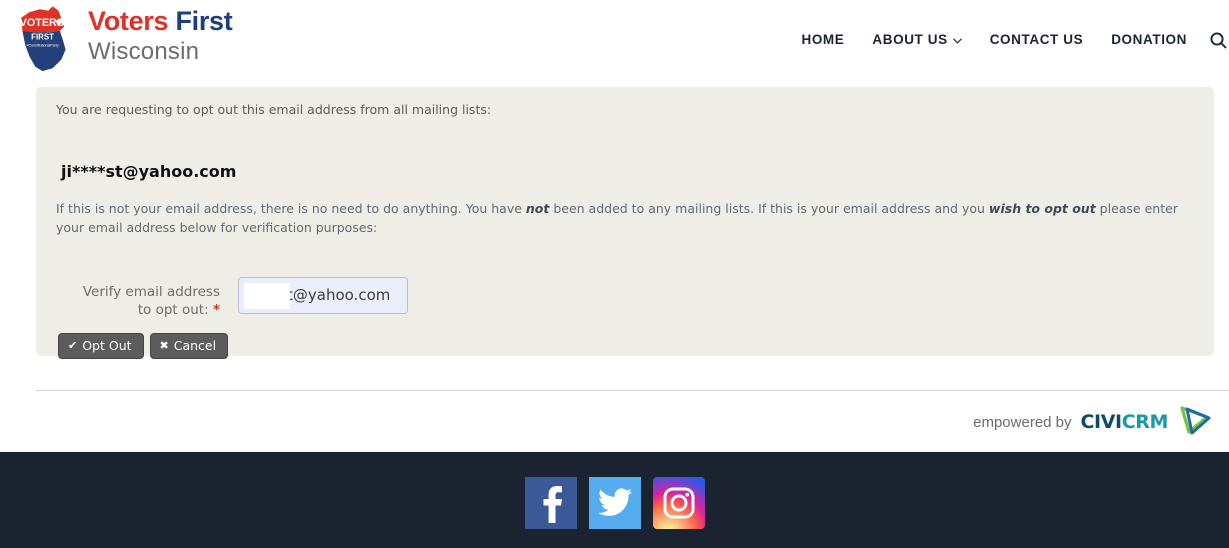 The width and height of the screenshot is (1229, 548). I want to click on nav-item-contact-us: CONTACT US, so click(1037, 39).